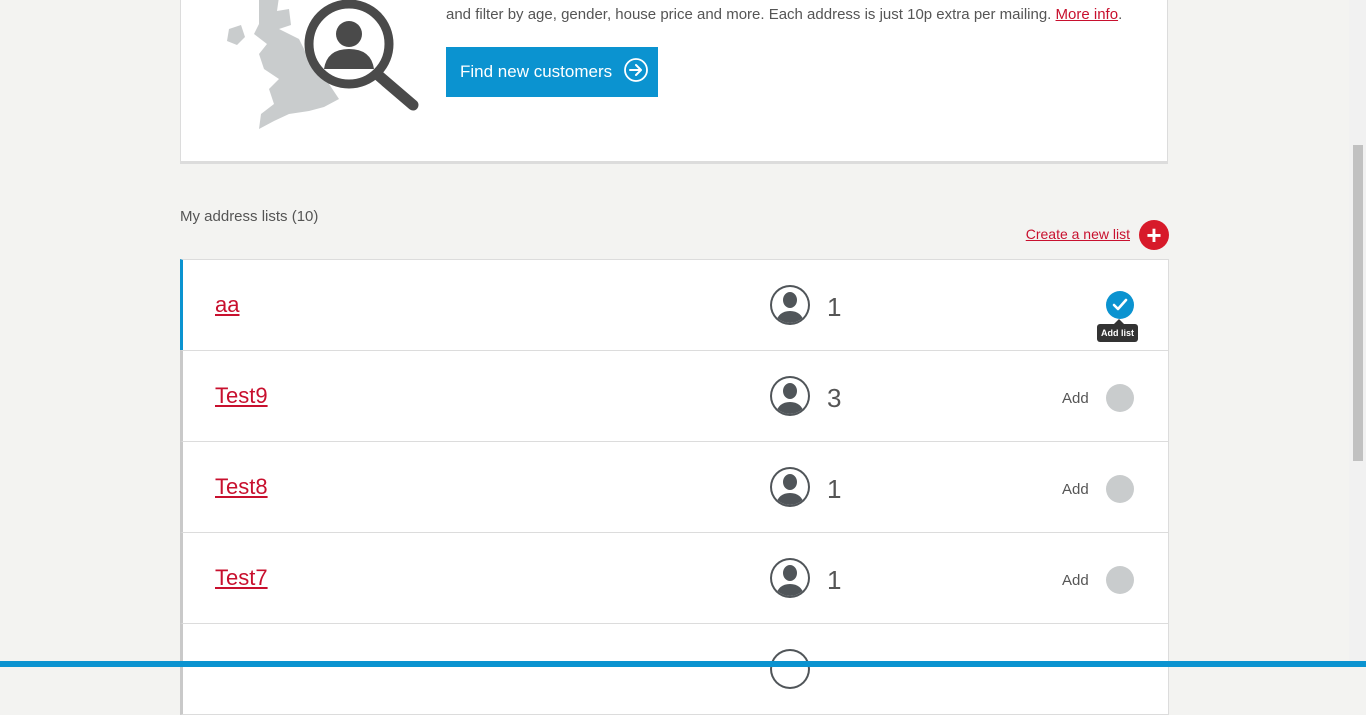 The height and width of the screenshot is (715, 1366). Describe the element at coordinates (249, 216) in the screenshot. I see `address-lists-heading: My address lists (10)` at that location.